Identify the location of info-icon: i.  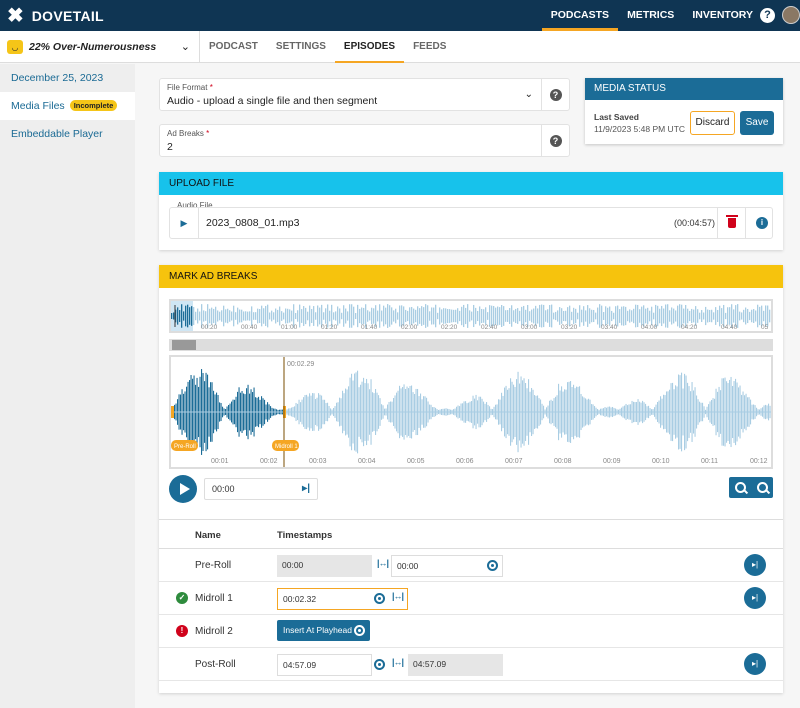
(762, 223).